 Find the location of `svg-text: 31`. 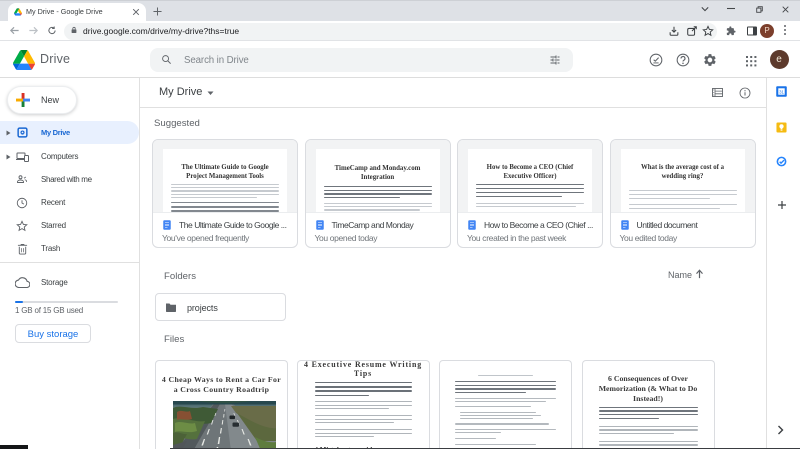

svg-text: 31 is located at coordinates (781, 92).